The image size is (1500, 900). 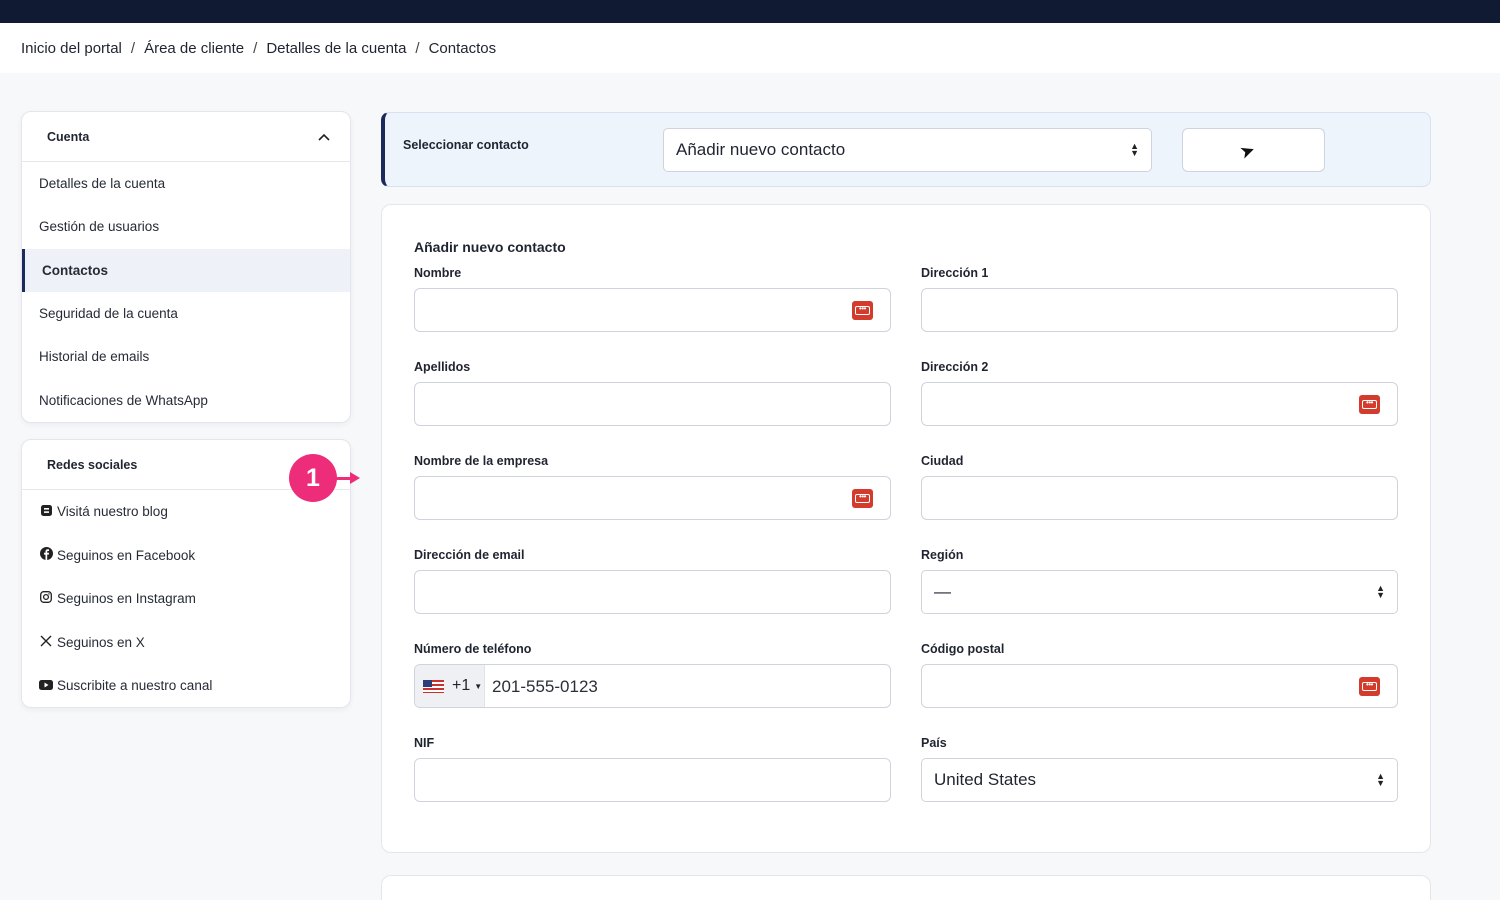 I want to click on social-item-label: Seguinos en X, so click(x=101, y=642).